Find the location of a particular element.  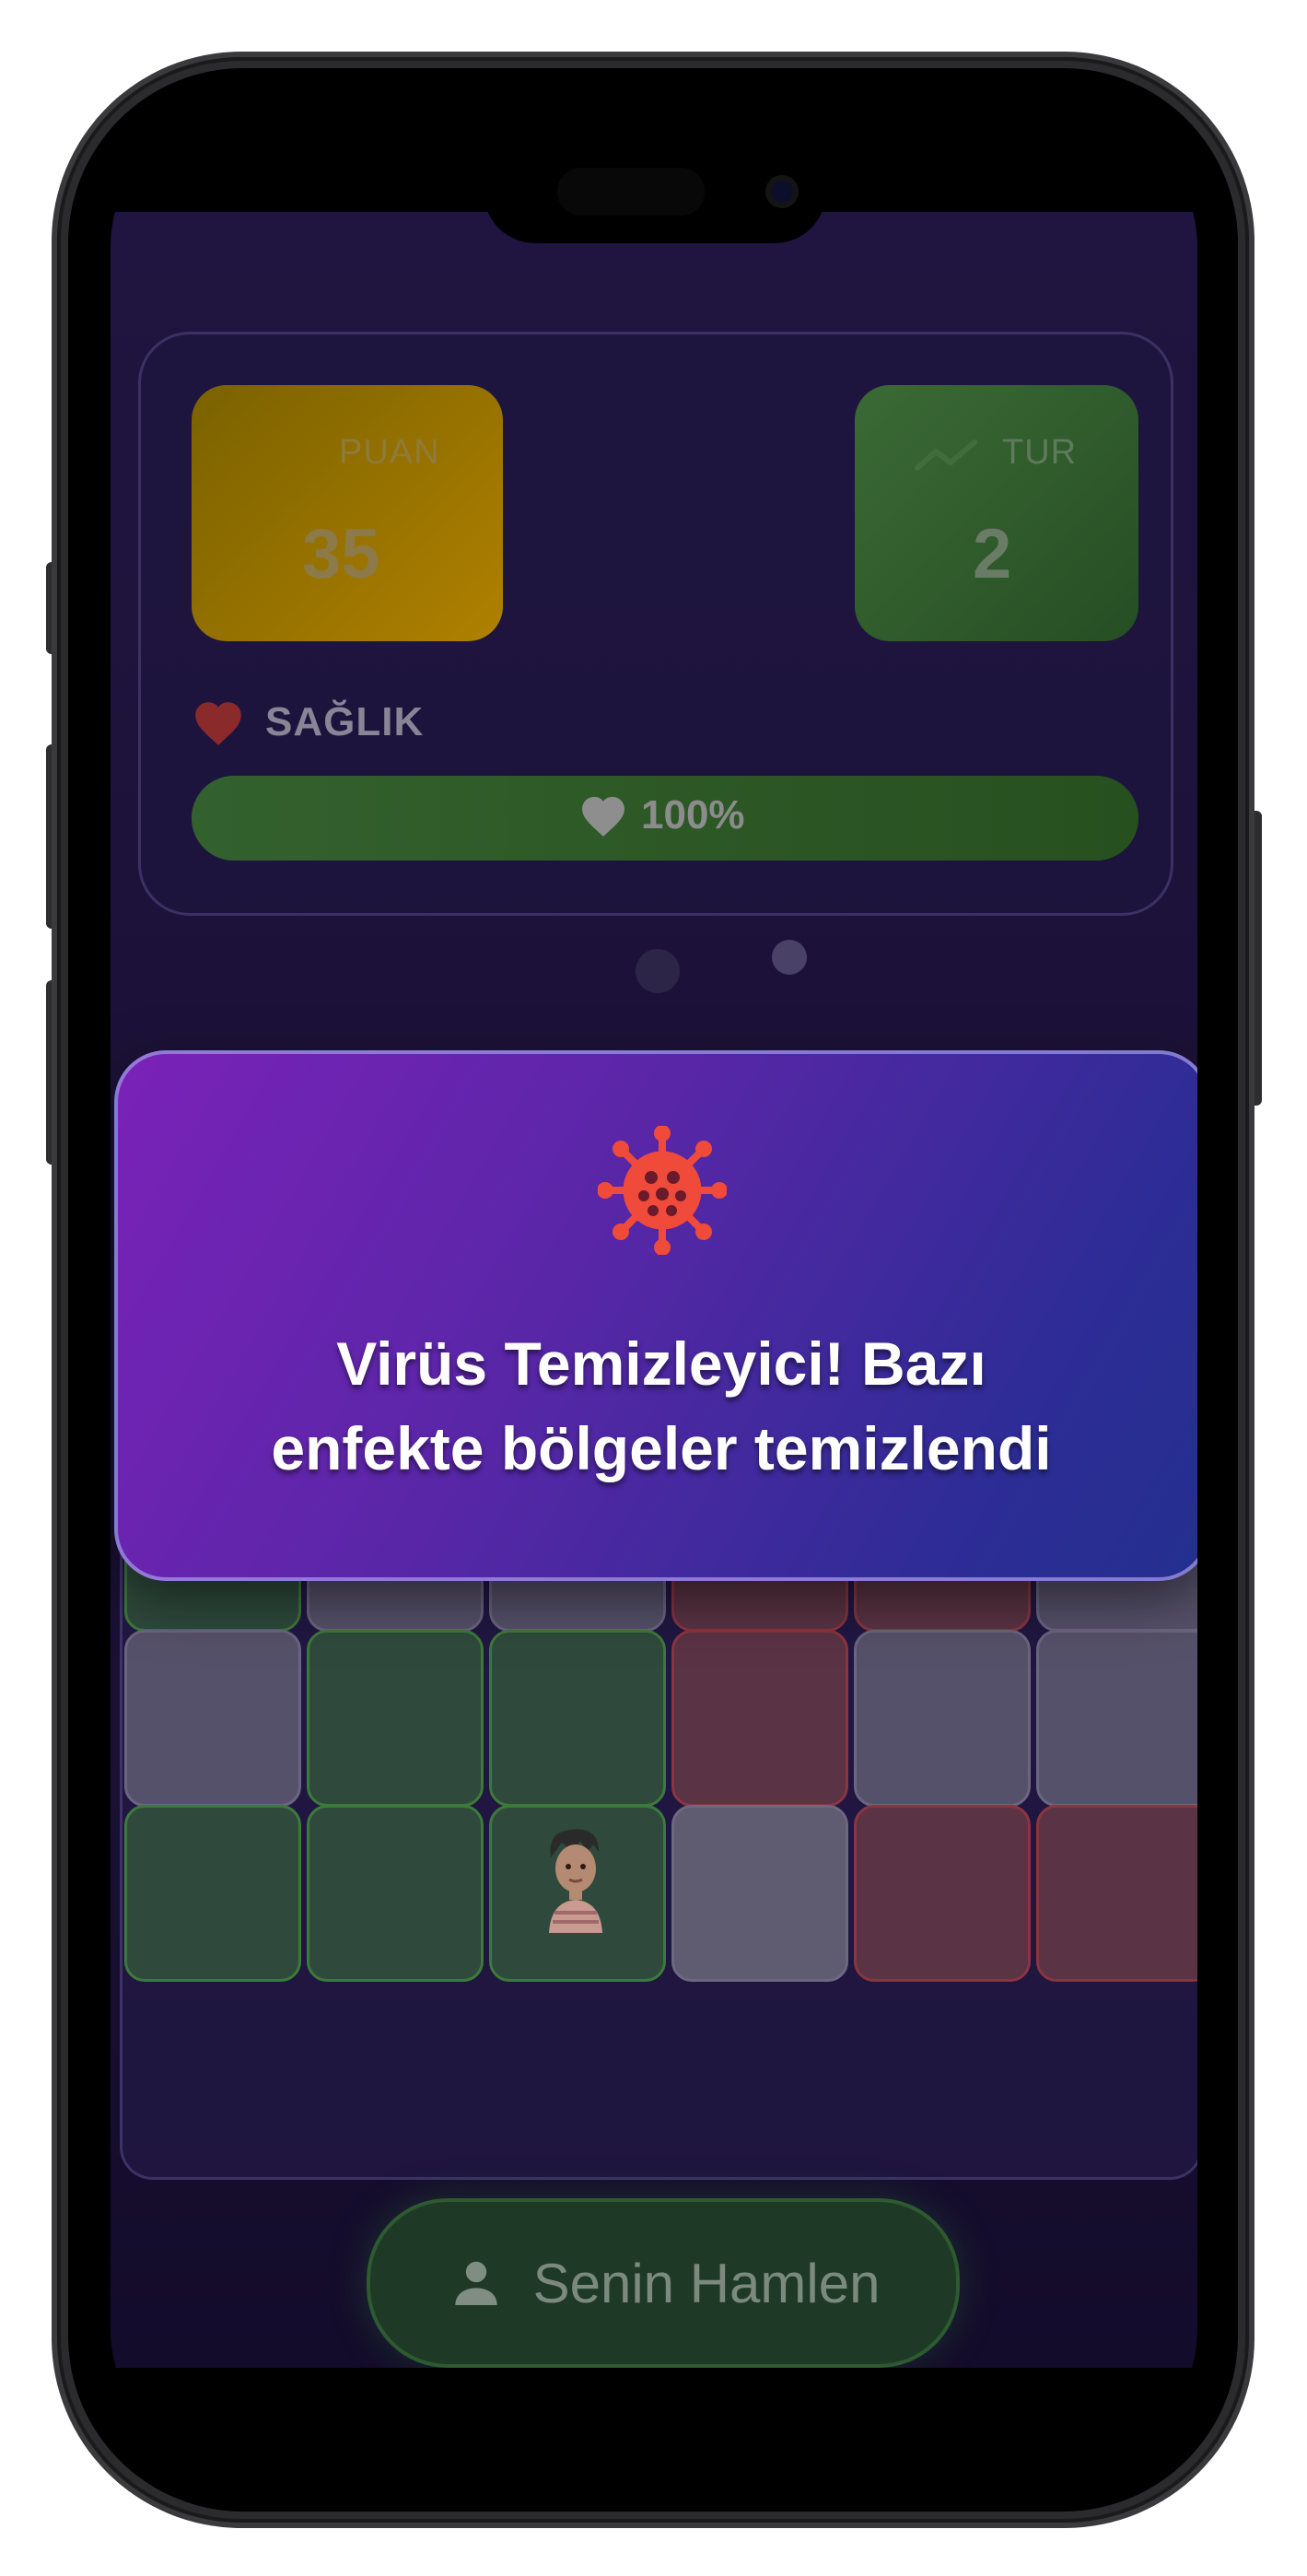

round-label: TUR is located at coordinates (1040, 452).